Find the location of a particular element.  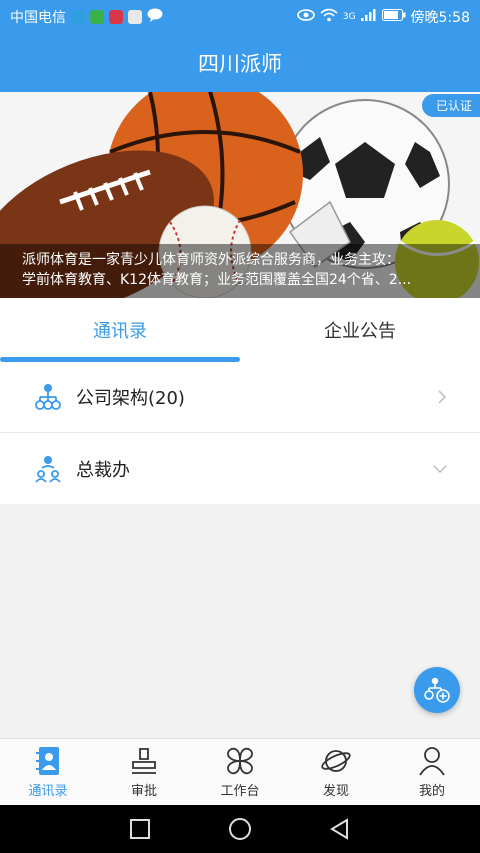

signal-icon is located at coordinates (368, 17).